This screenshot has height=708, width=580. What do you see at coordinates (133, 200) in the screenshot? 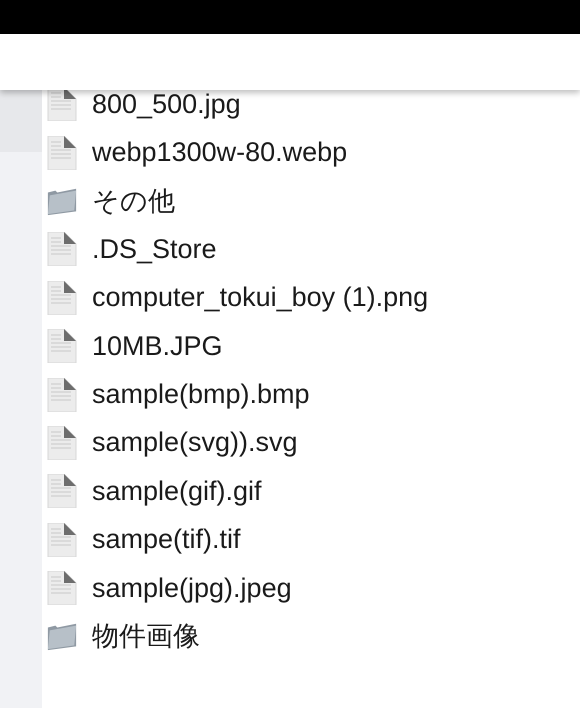
I see `file-name: その他` at bounding box center [133, 200].